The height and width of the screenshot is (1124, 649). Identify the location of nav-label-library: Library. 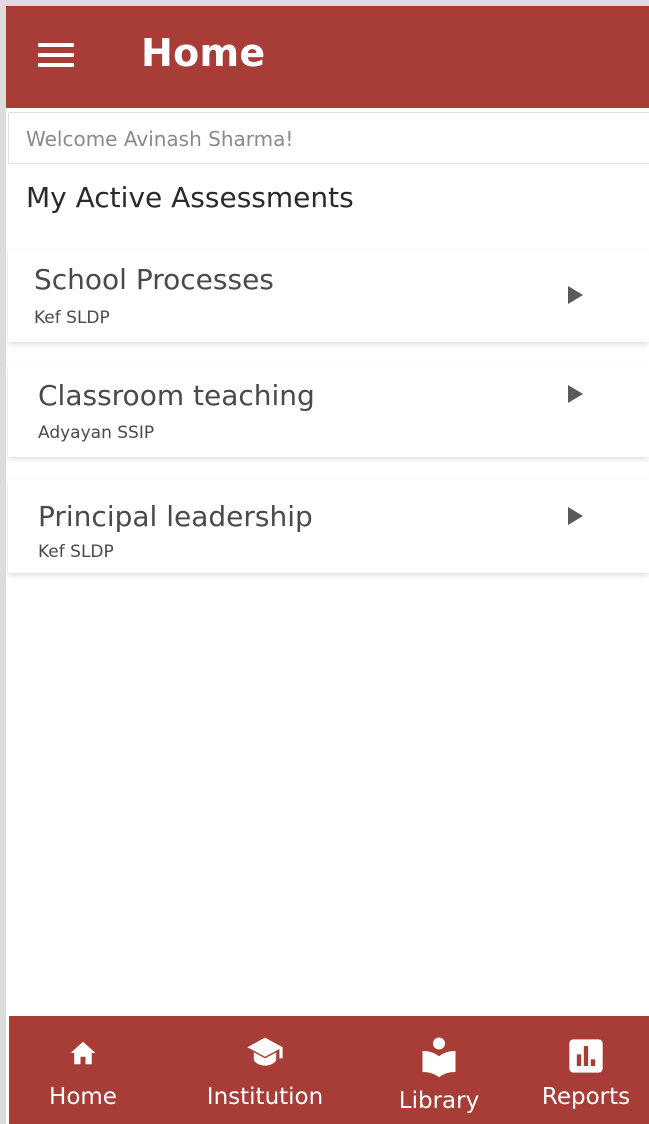
(439, 1101).